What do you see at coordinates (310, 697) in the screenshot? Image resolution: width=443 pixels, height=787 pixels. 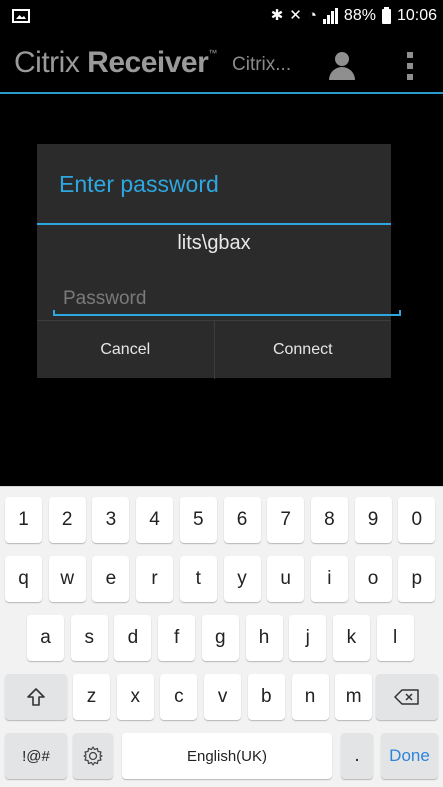 I see `key-n: n` at bounding box center [310, 697].